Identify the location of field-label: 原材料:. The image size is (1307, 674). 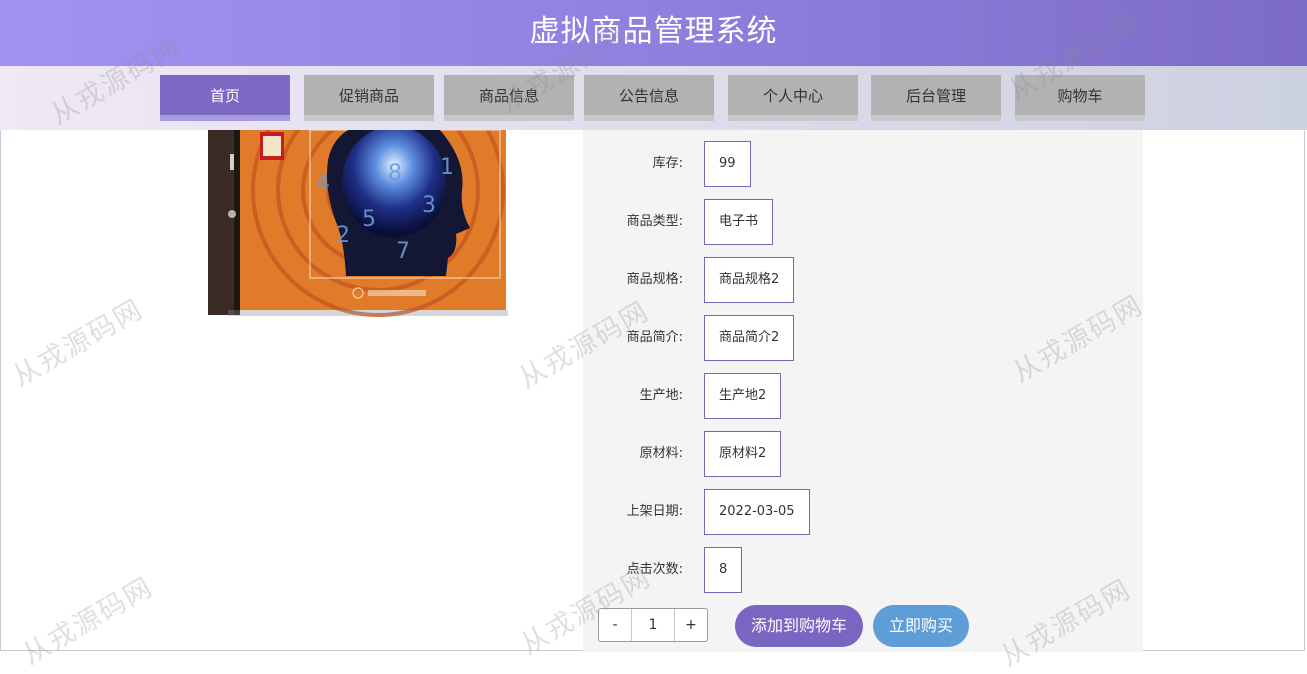
(661, 453).